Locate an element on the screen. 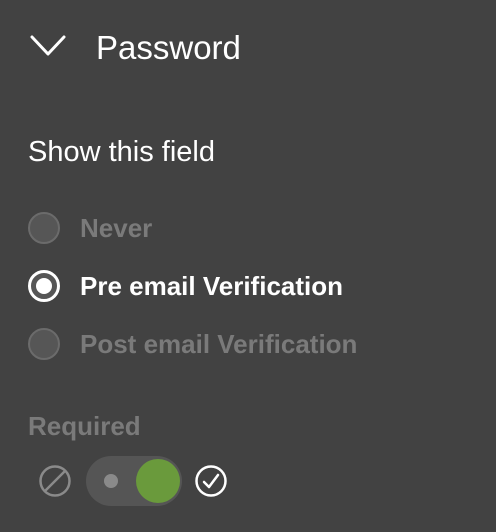 Image resolution: width=496 pixels, height=532 pixels. required-label: Required is located at coordinates (84, 426).